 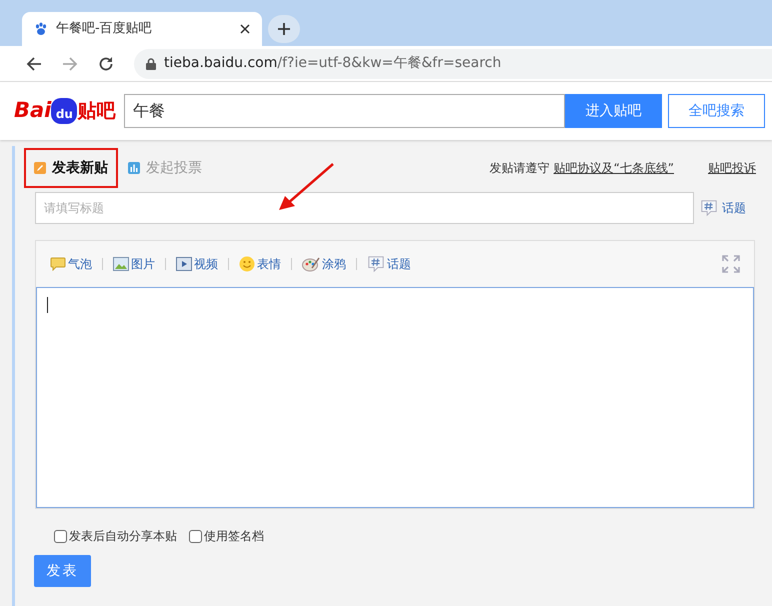 What do you see at coordinates (47, 305) in the screenshot?
I see `text-cursor` at bounding box center [47, 305].